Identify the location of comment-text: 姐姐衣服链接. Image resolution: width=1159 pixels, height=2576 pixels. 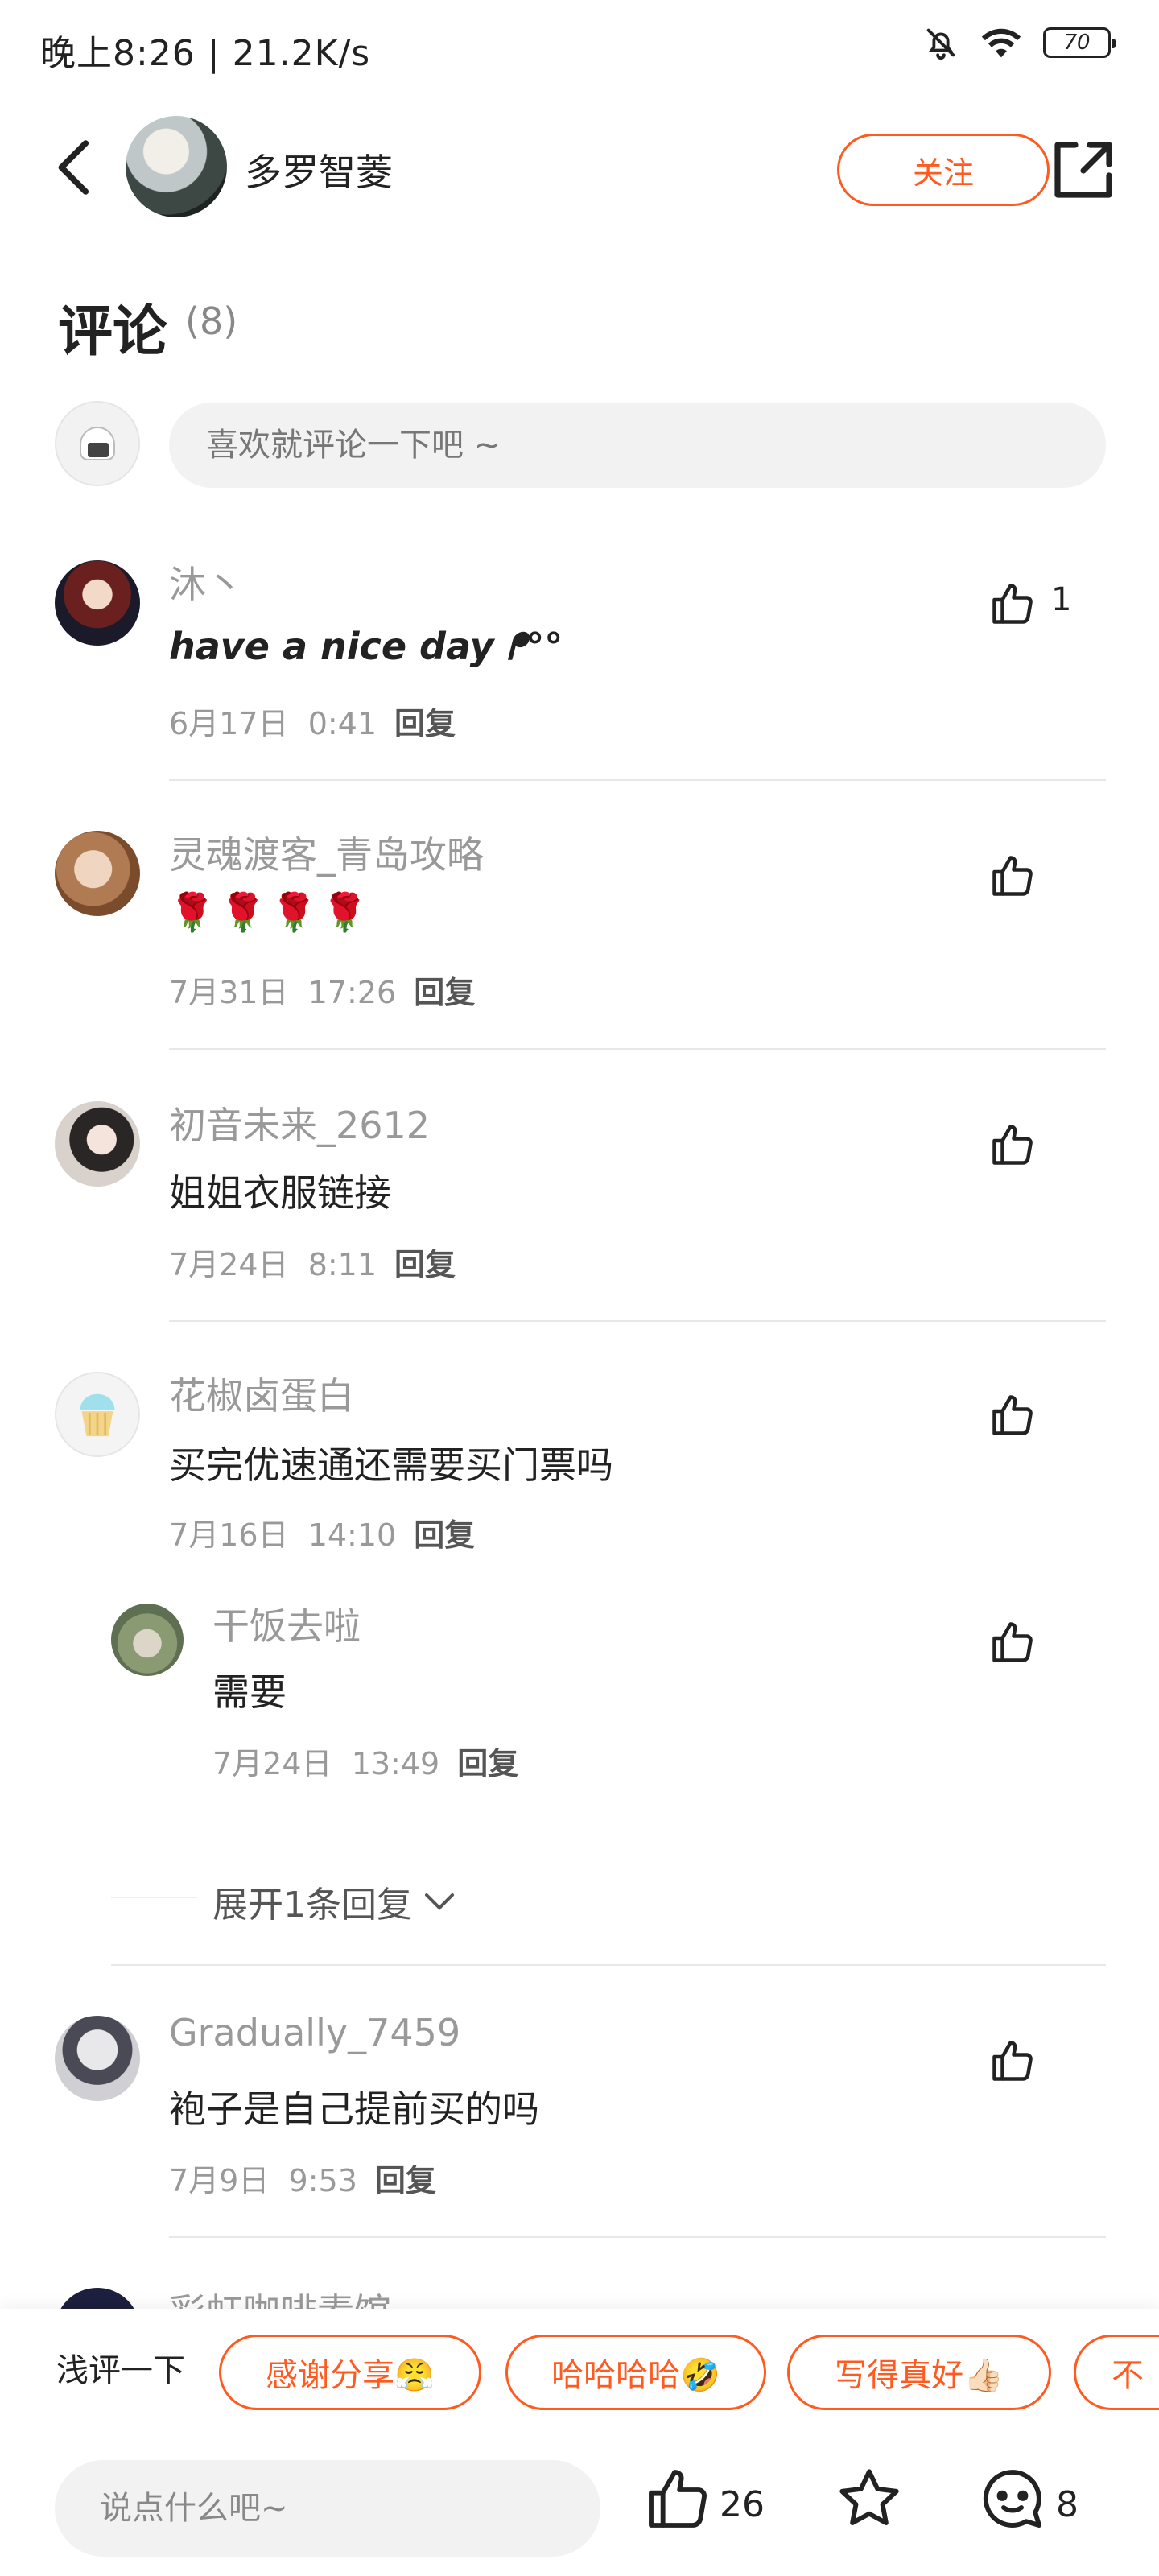
(280, 1190).